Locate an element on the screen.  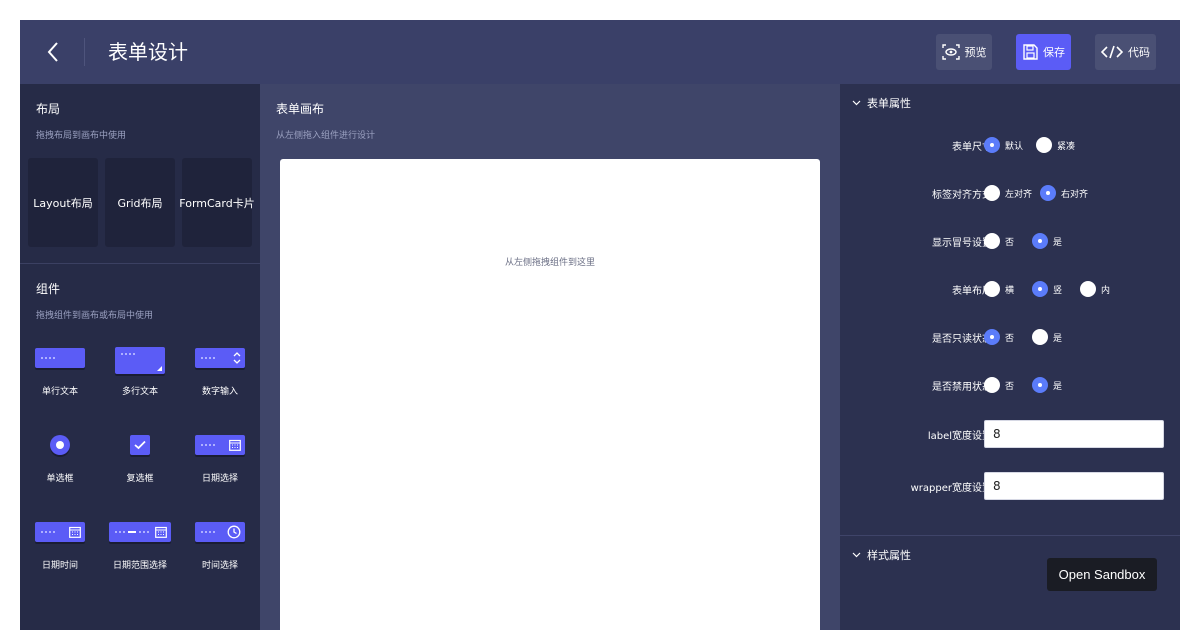
number-input-icon is located at coordinates (220, 358).